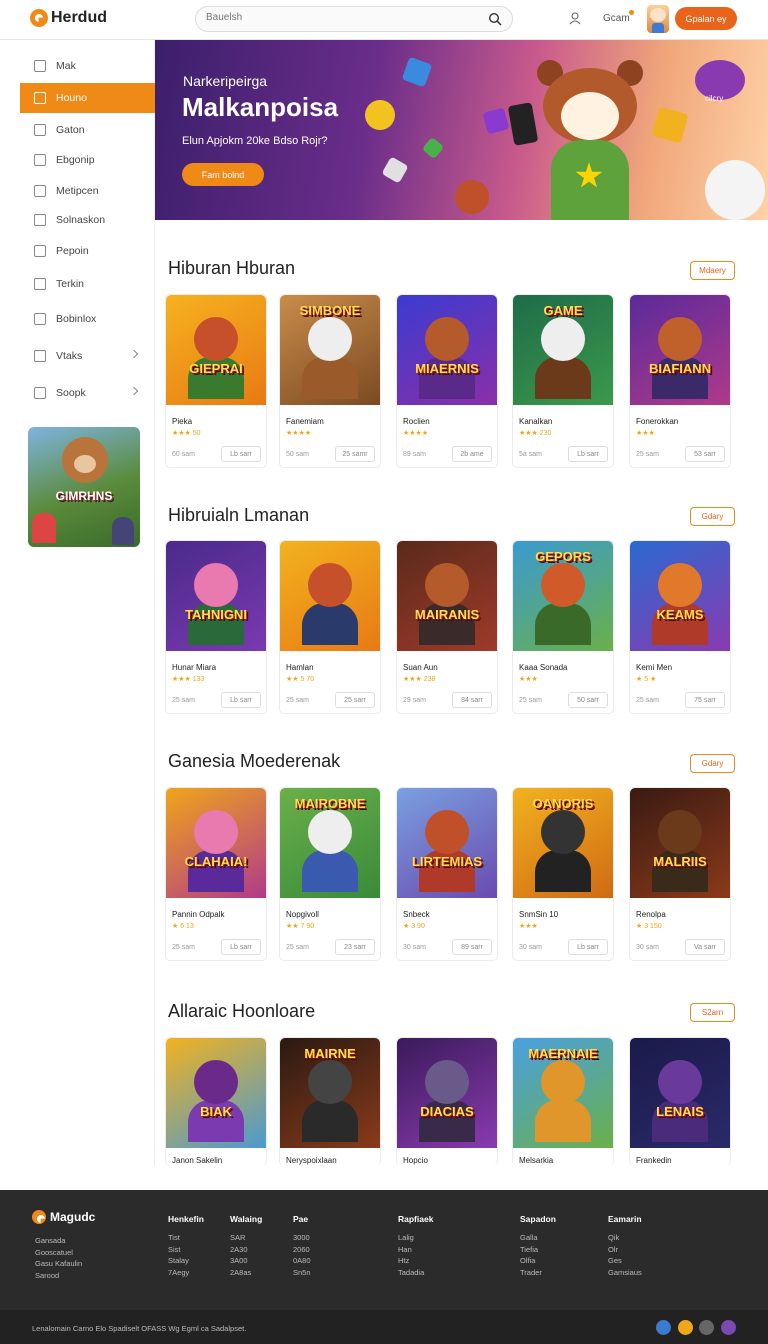 Image resolution: width=768 pixels, height=1344 pixels. I want to click on game-card: SIMBONE Fanemiam ★★★★ 50 sam 25 samr, so click(330, 381).